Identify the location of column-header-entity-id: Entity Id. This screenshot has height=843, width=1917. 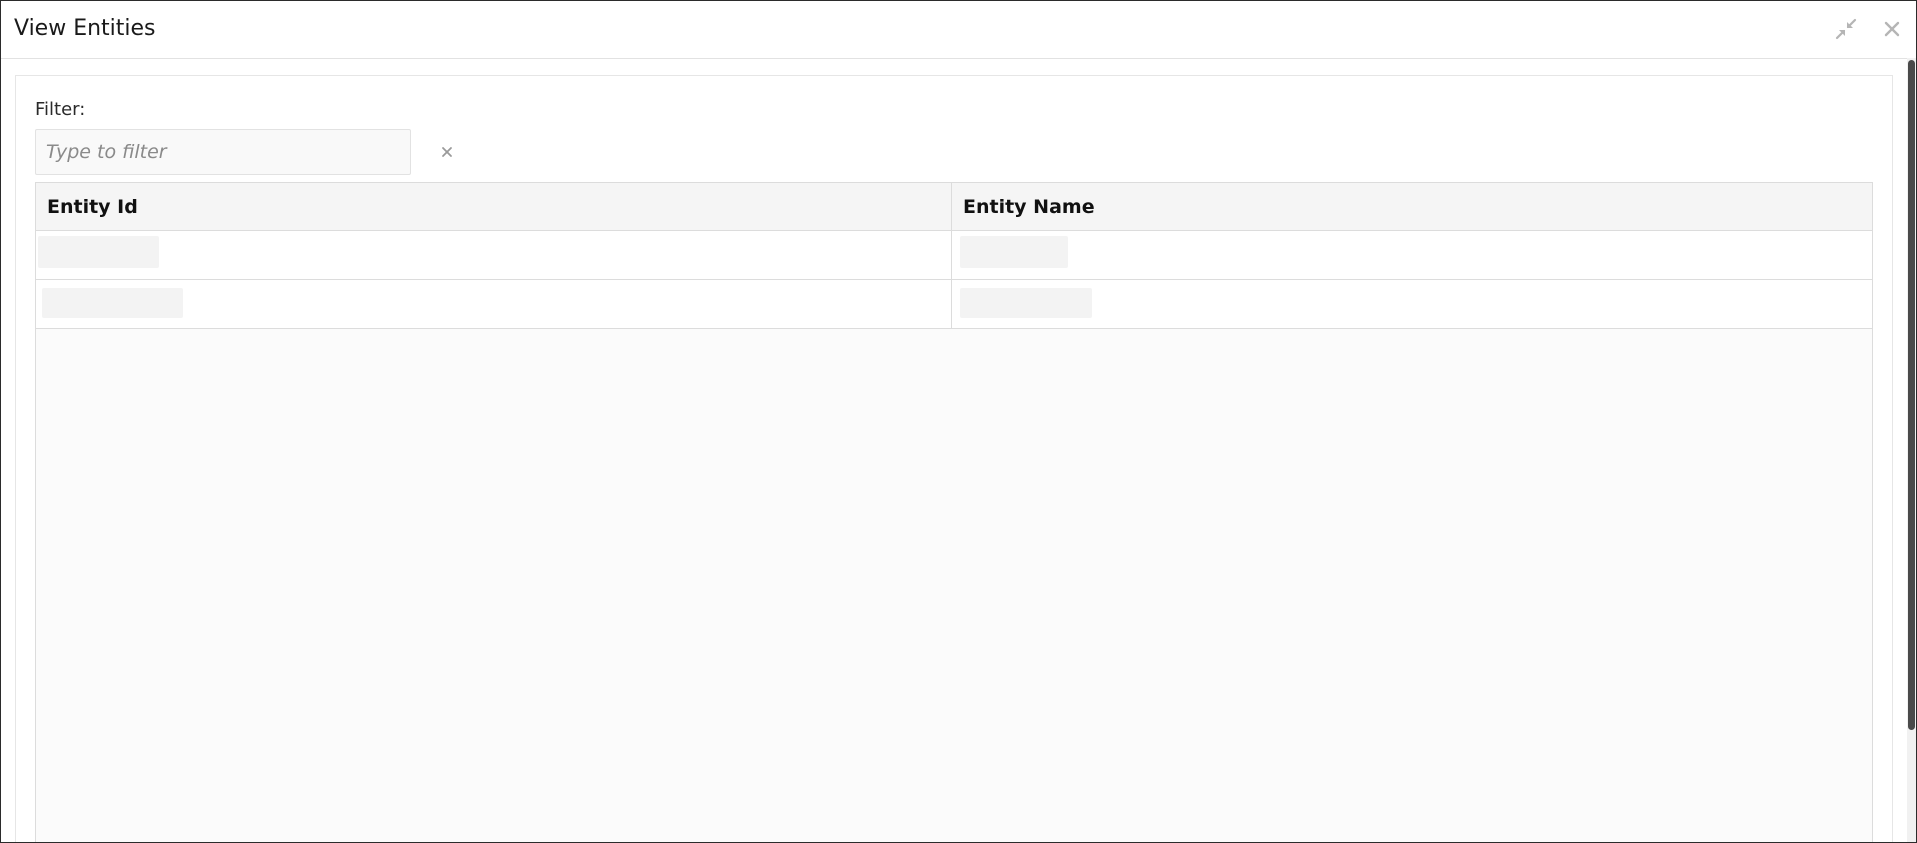
(494, 206).